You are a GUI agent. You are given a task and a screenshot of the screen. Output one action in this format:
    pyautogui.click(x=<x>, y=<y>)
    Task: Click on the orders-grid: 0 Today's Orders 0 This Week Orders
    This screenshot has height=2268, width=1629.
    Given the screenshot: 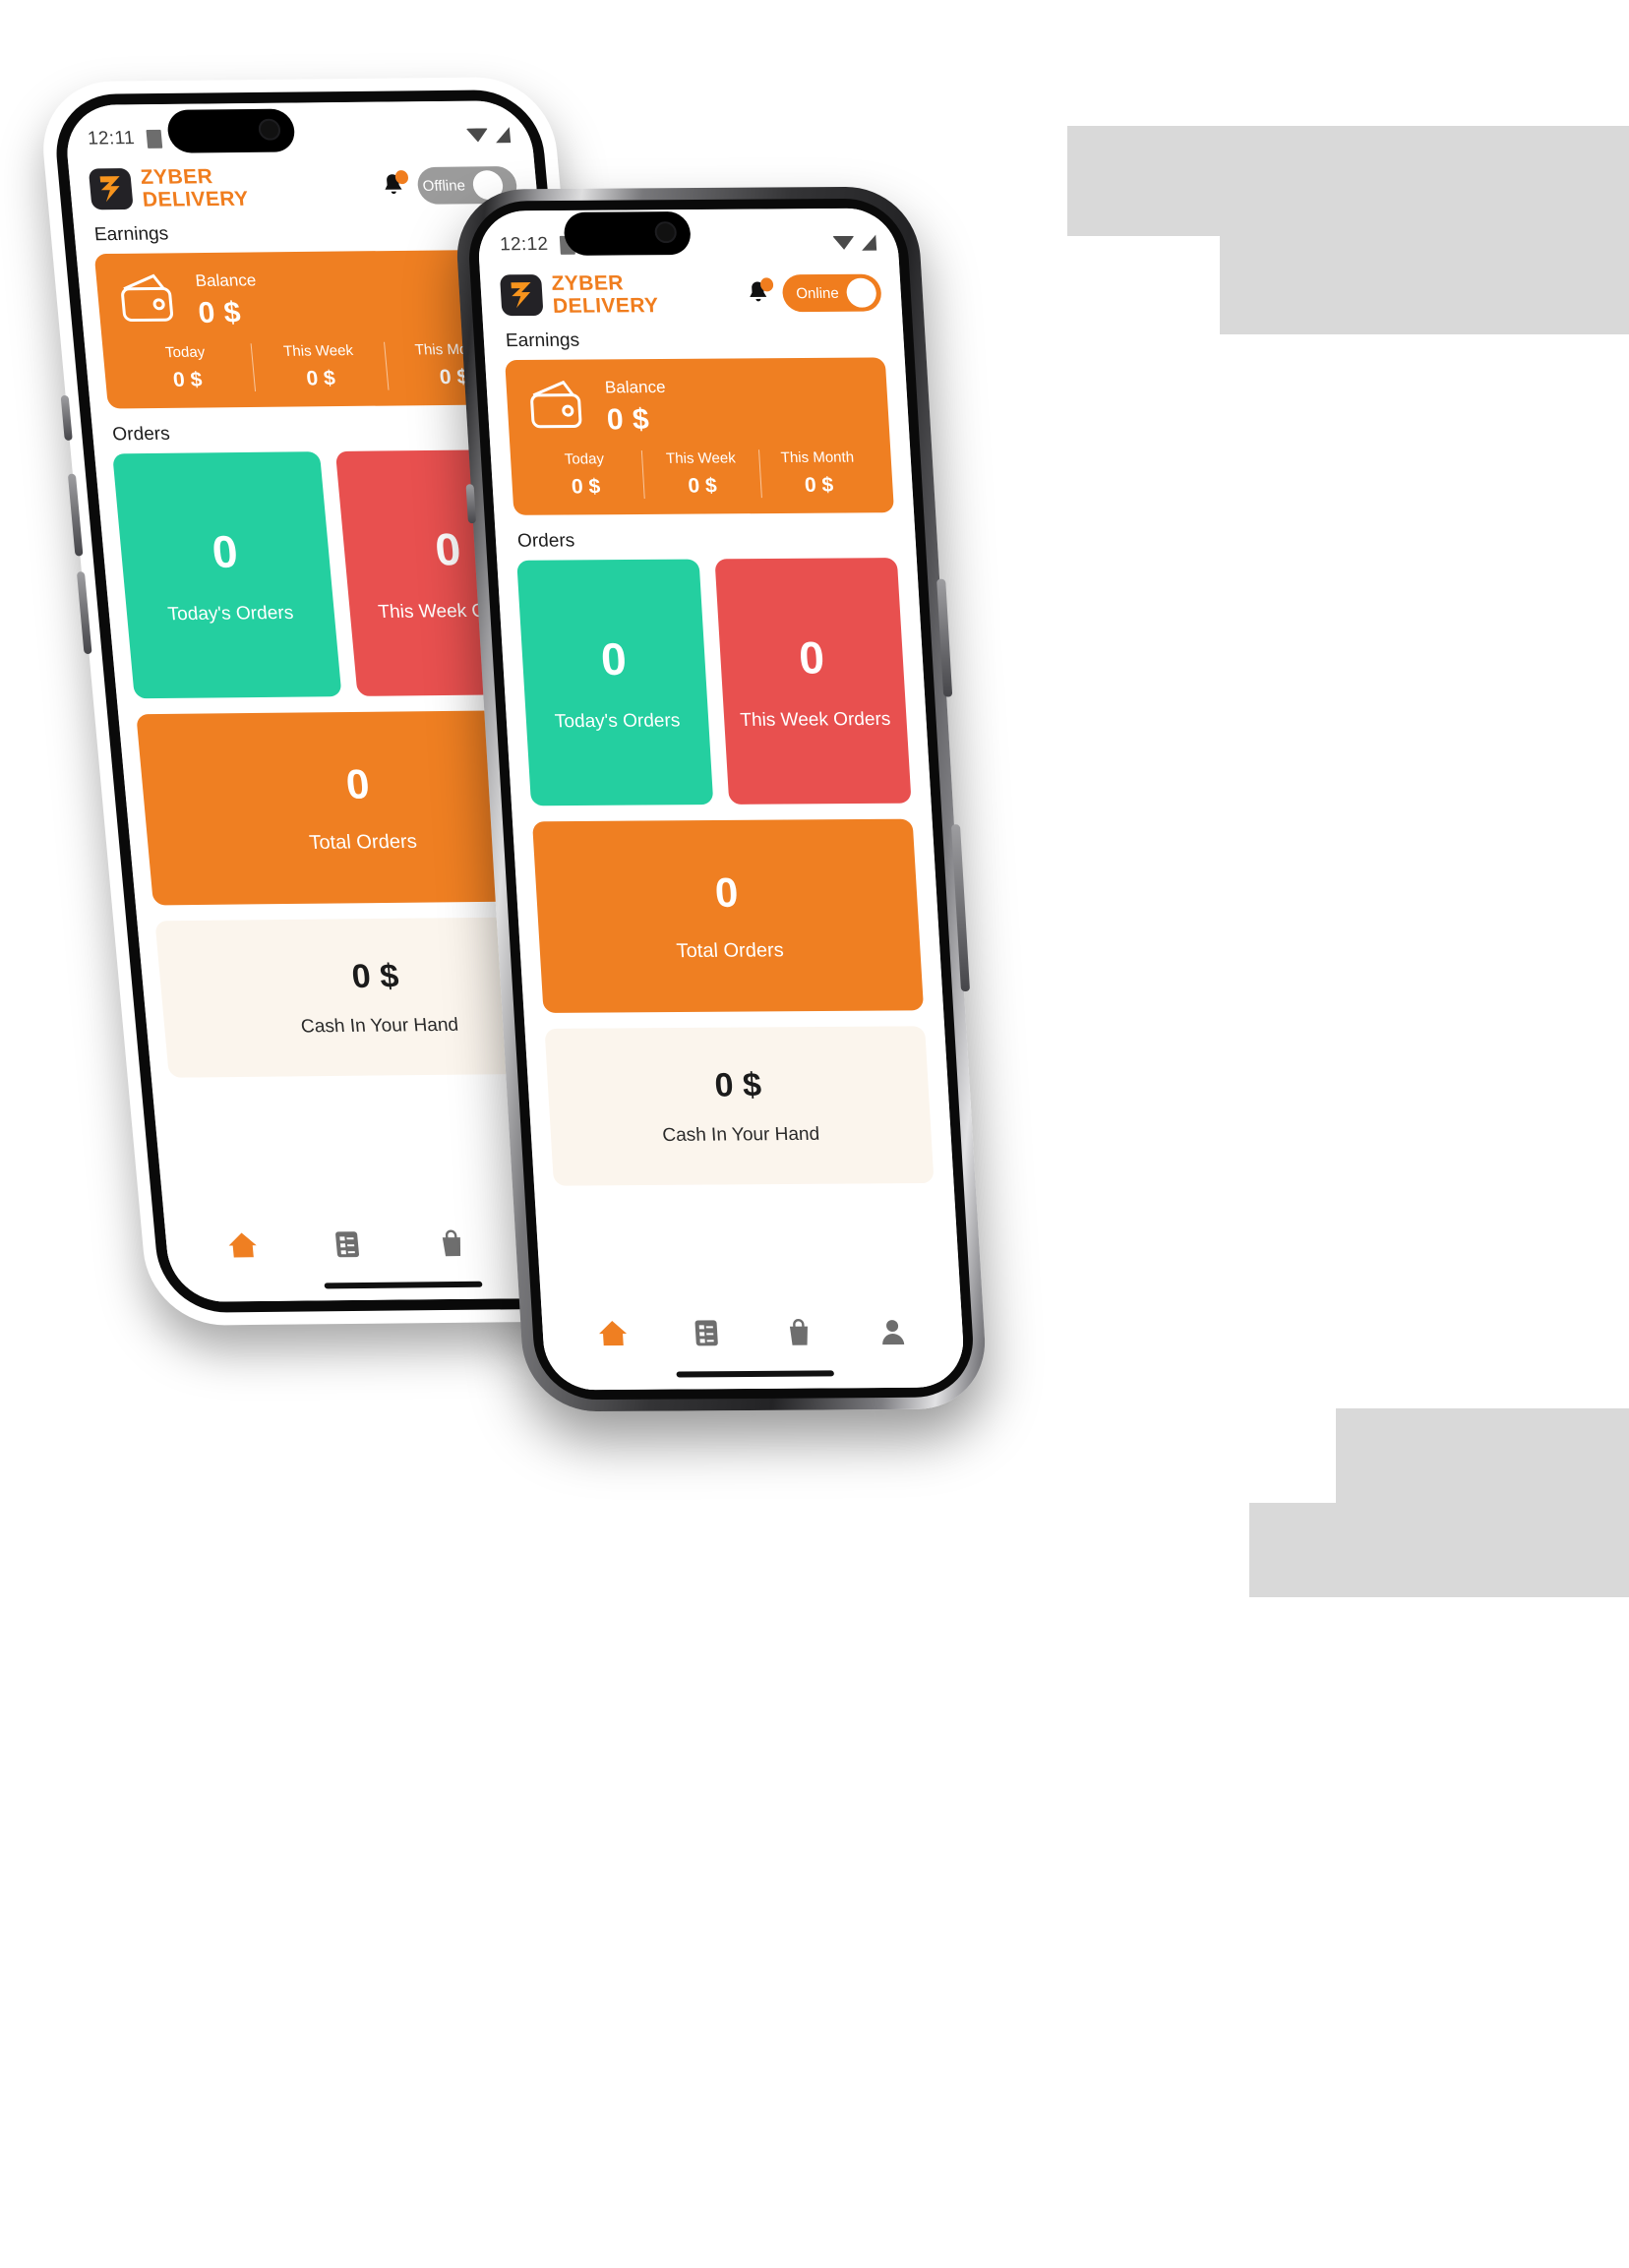 What is the action you would take?
    pyautogui.click(x=714, y=682)
    